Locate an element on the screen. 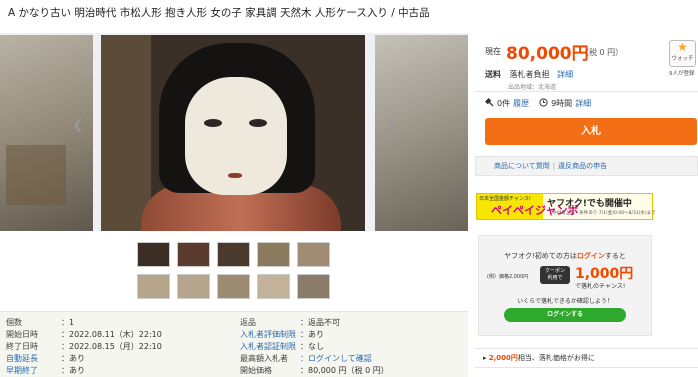 The width and height of the screenshot is (698, 377). info-row-auth-limit: 入札者認証制限 ：なし is located at coordinates (282, 346).